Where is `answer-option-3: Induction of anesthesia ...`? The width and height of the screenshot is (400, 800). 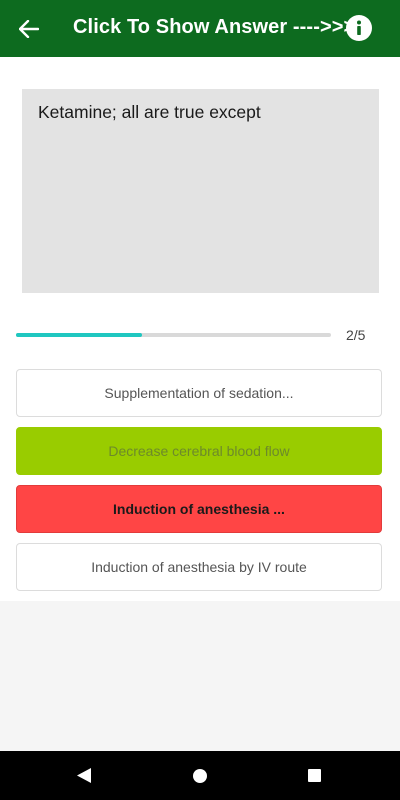 answer-option-3: Induction of anesthesia ... is located at coordinates (199, 509).